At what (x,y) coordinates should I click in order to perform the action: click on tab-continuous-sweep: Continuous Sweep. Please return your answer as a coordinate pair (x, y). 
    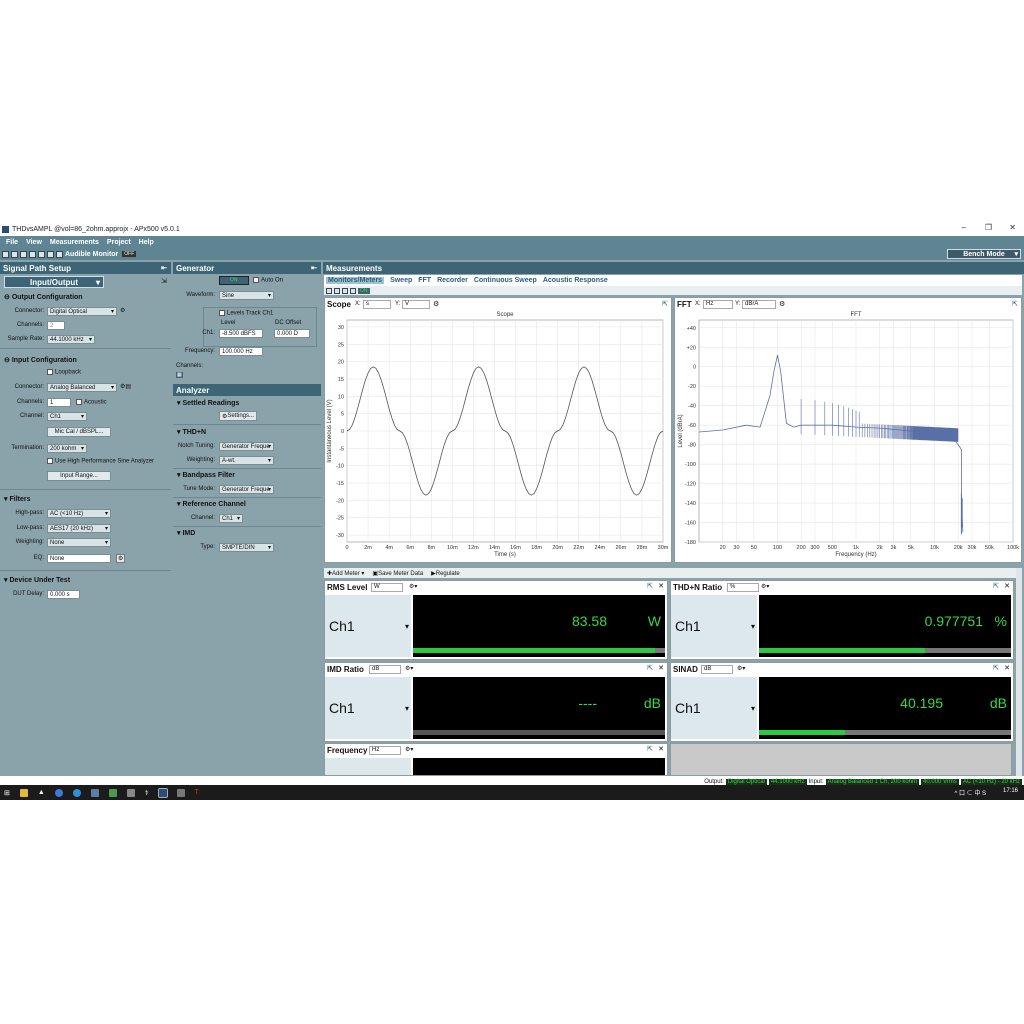
    Looking at the image, I should click on (505, 280).